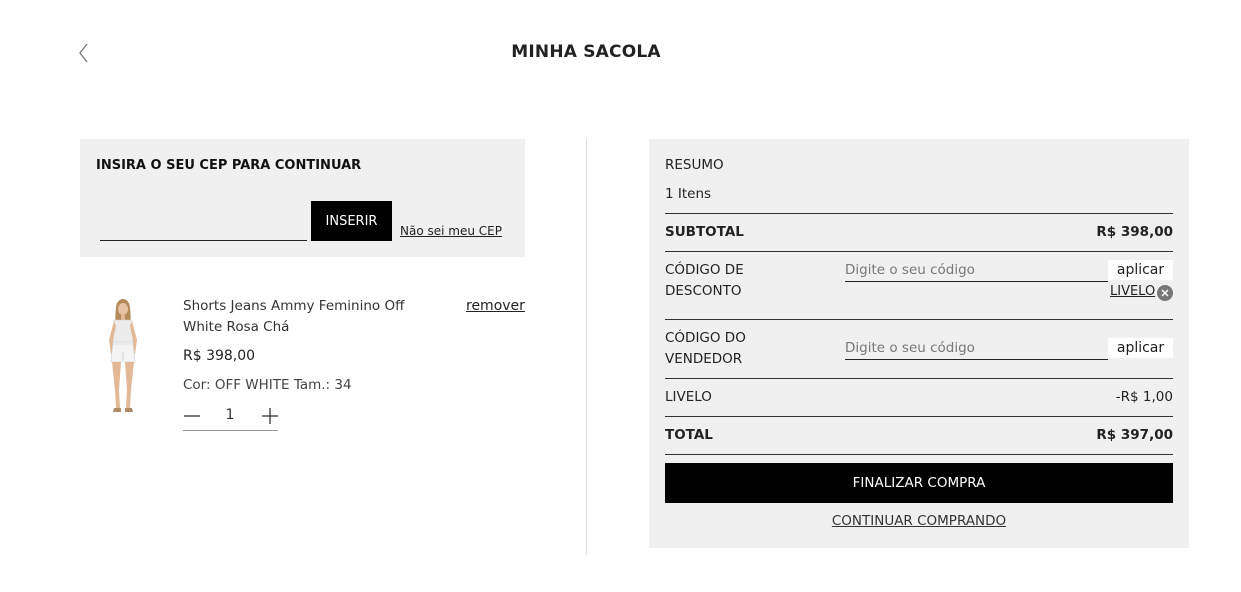 The height and width of the screenshot is (592, 1241). Describe the element at coordinates (688, 194) in the screenshot. I see `items-count: 1 Itens` at that location.